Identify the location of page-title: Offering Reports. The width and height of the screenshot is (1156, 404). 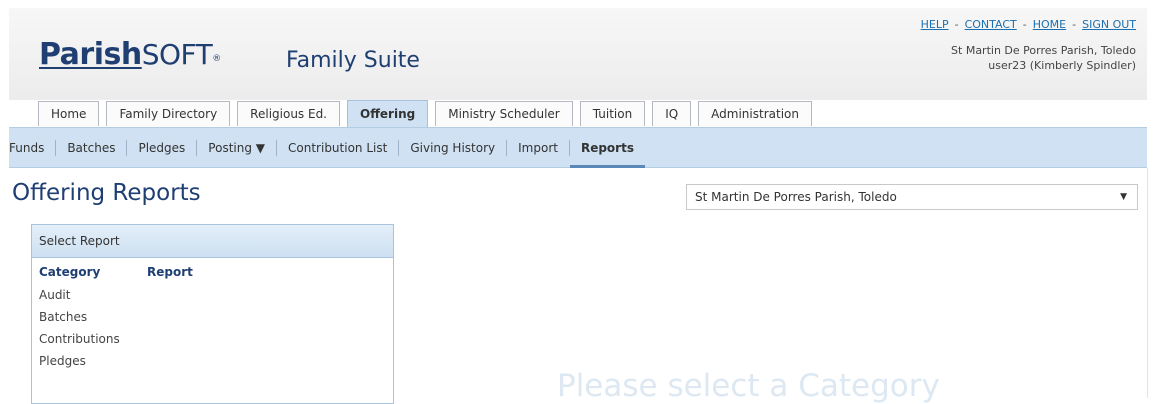
(106, 193).